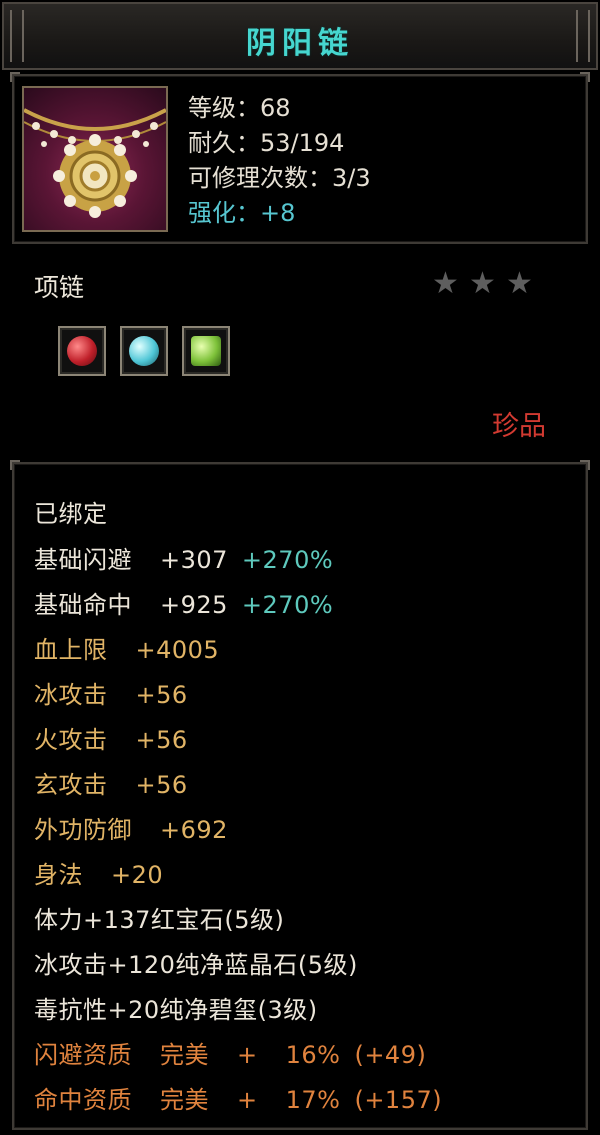 The height and width of the screenshot is (1135, 600). I want to click on red-gem-icon, so click(82, 351).